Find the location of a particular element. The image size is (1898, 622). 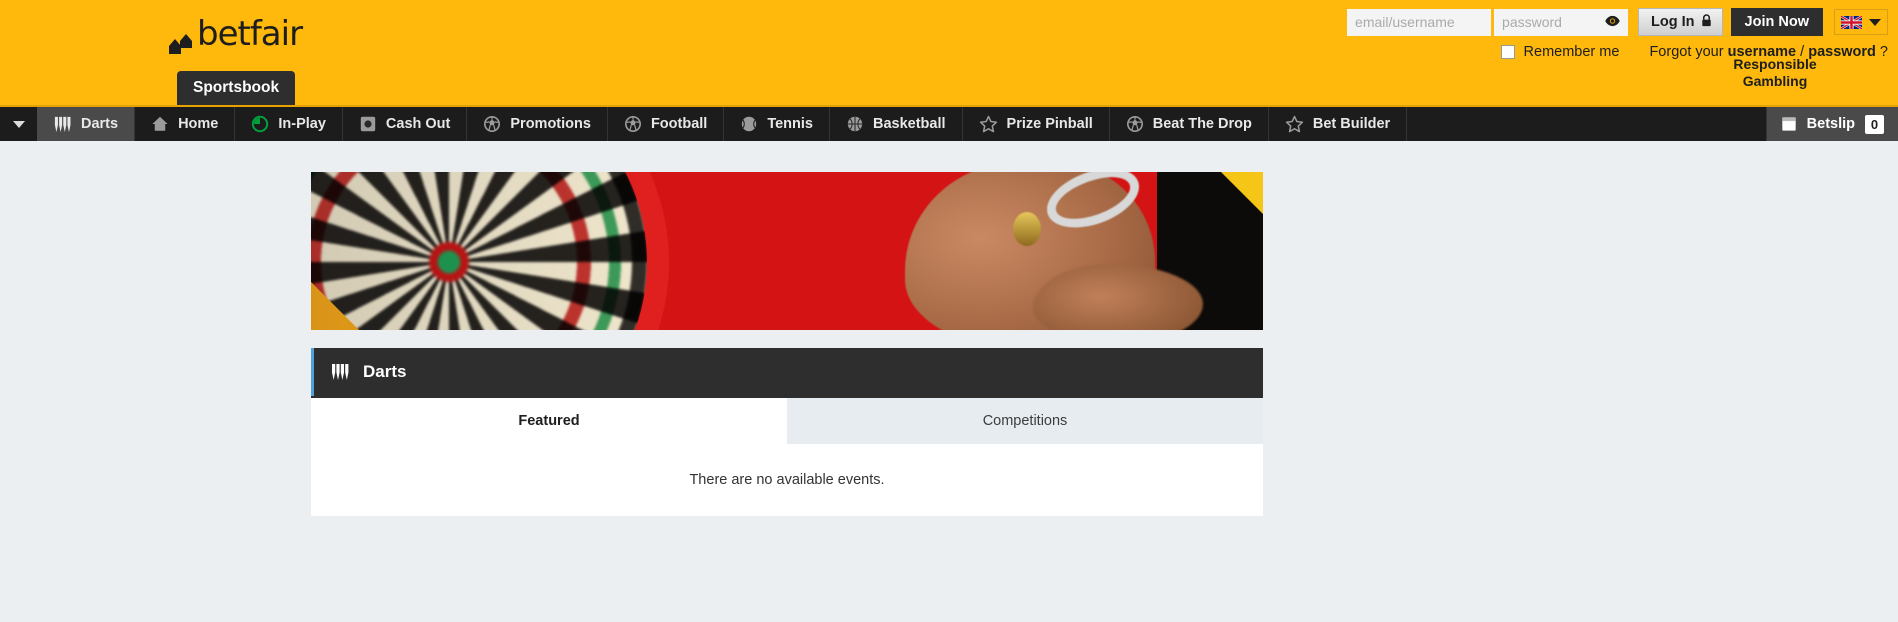

nav-spacer is located at coordinates (1587, 124).